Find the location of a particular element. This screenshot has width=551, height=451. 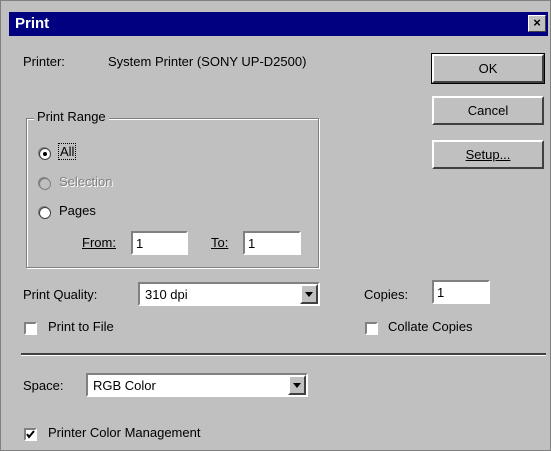

radio-selection is located at coordinates (45, 184).